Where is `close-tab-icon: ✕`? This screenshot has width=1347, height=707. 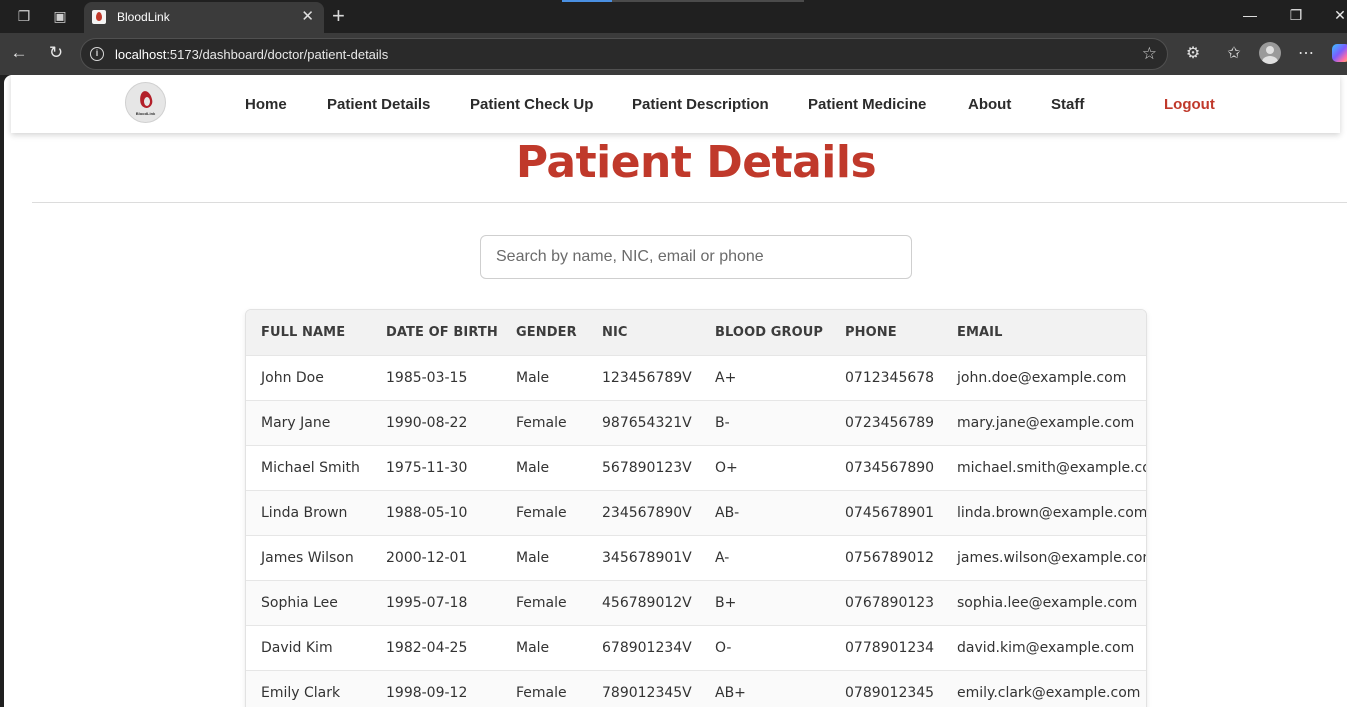 close-tab-icon: ✕ is located at coordinates (307, 16).